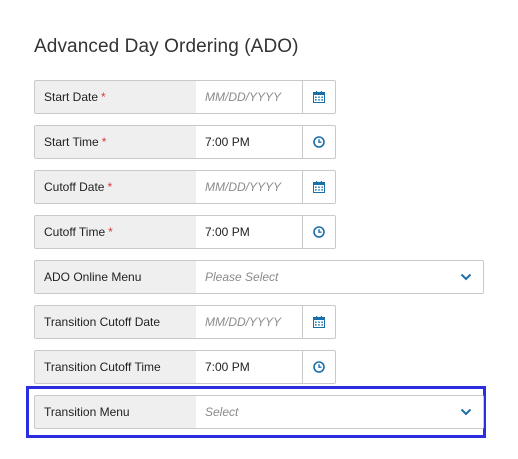 The height and width of the screenshot is (459, 518). I want to click on transition-cutoff-date-input: MM/DD/YYYY, so click(249, 322).